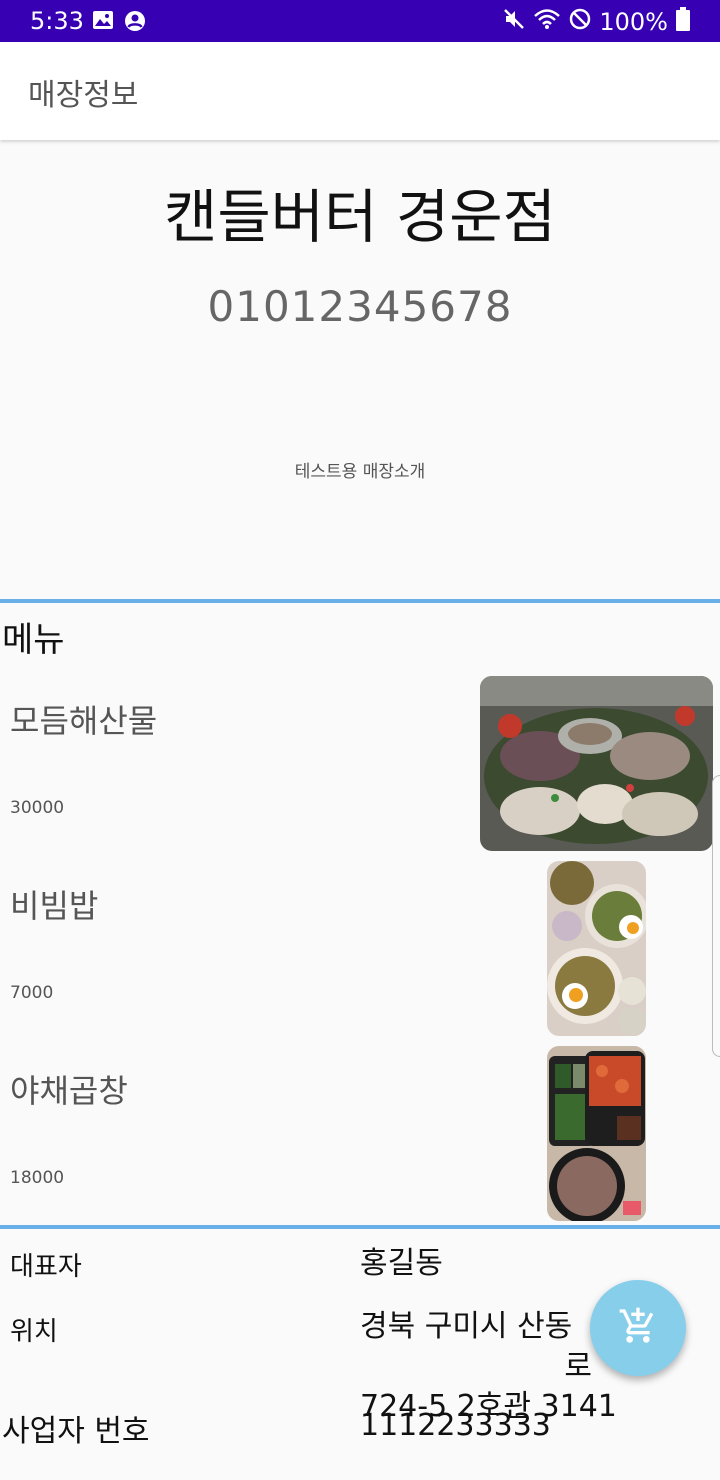 The image size is (720, 1480). Describe the element at coordinates (683, 22) in the screenshot. I see `battery-icon` at that location.